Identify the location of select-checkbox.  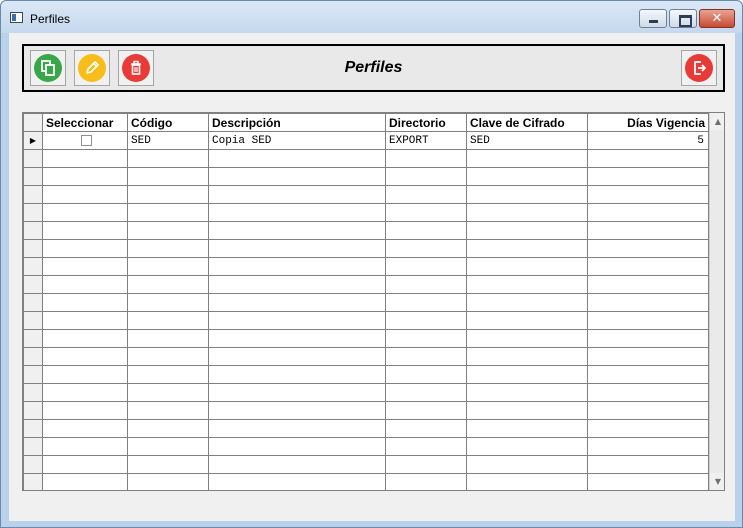
(86, 140).